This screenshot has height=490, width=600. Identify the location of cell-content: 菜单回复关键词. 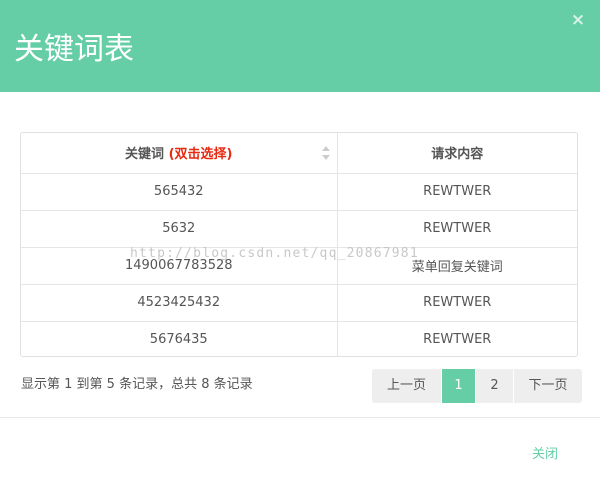
(456, 265).